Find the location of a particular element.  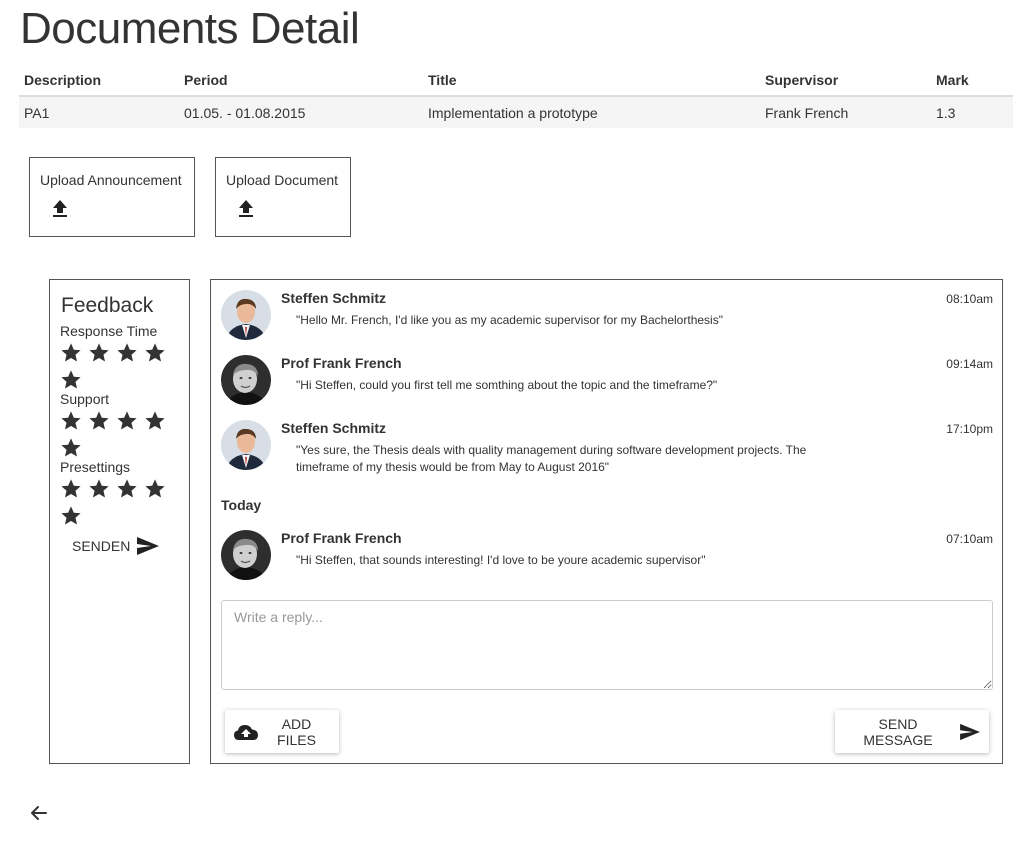

feedback-category-presettings: Presettings is located at coordinates (95, 467).